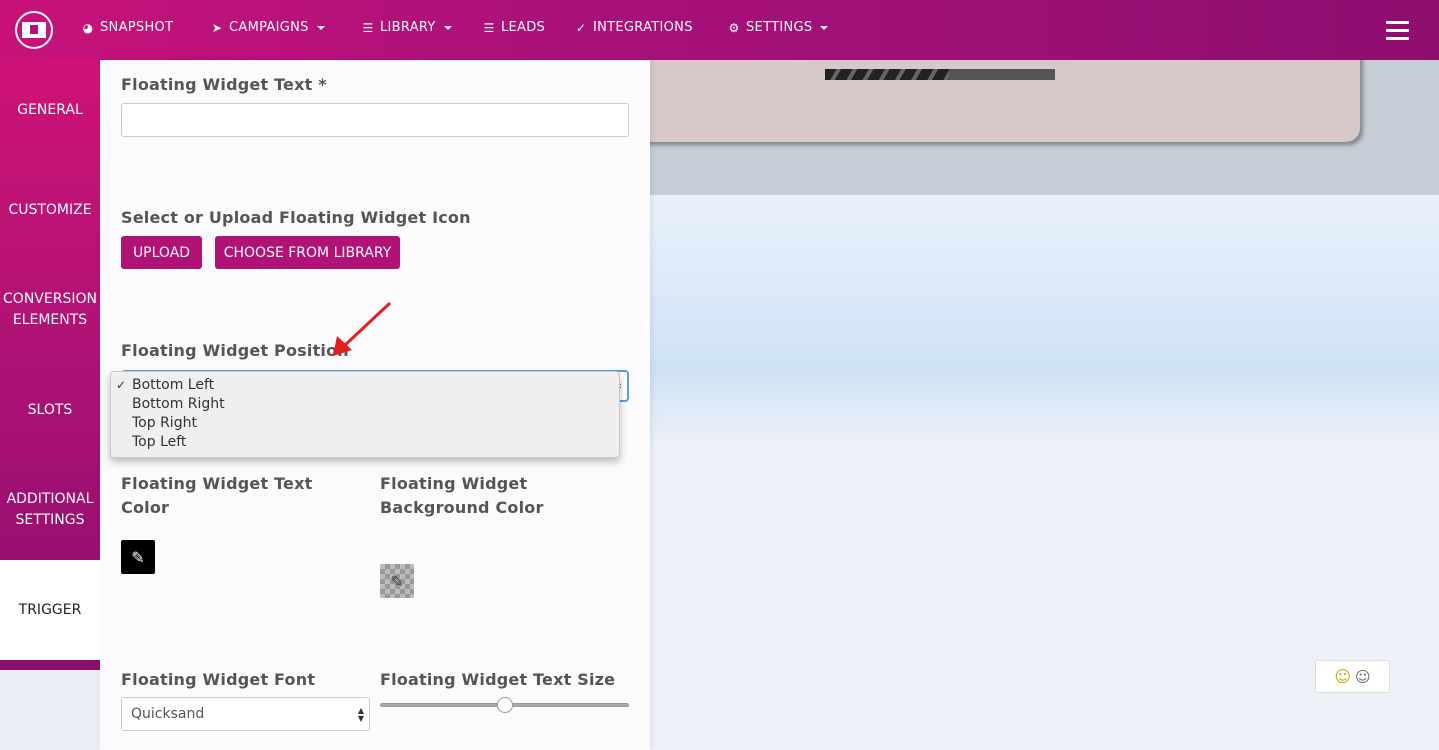 This screenshot has width=1439, height=750. Describe the element at coordinates (224, 84) in the screenshot. I see `widget-text-label: Floating Widget Text *` at that location.